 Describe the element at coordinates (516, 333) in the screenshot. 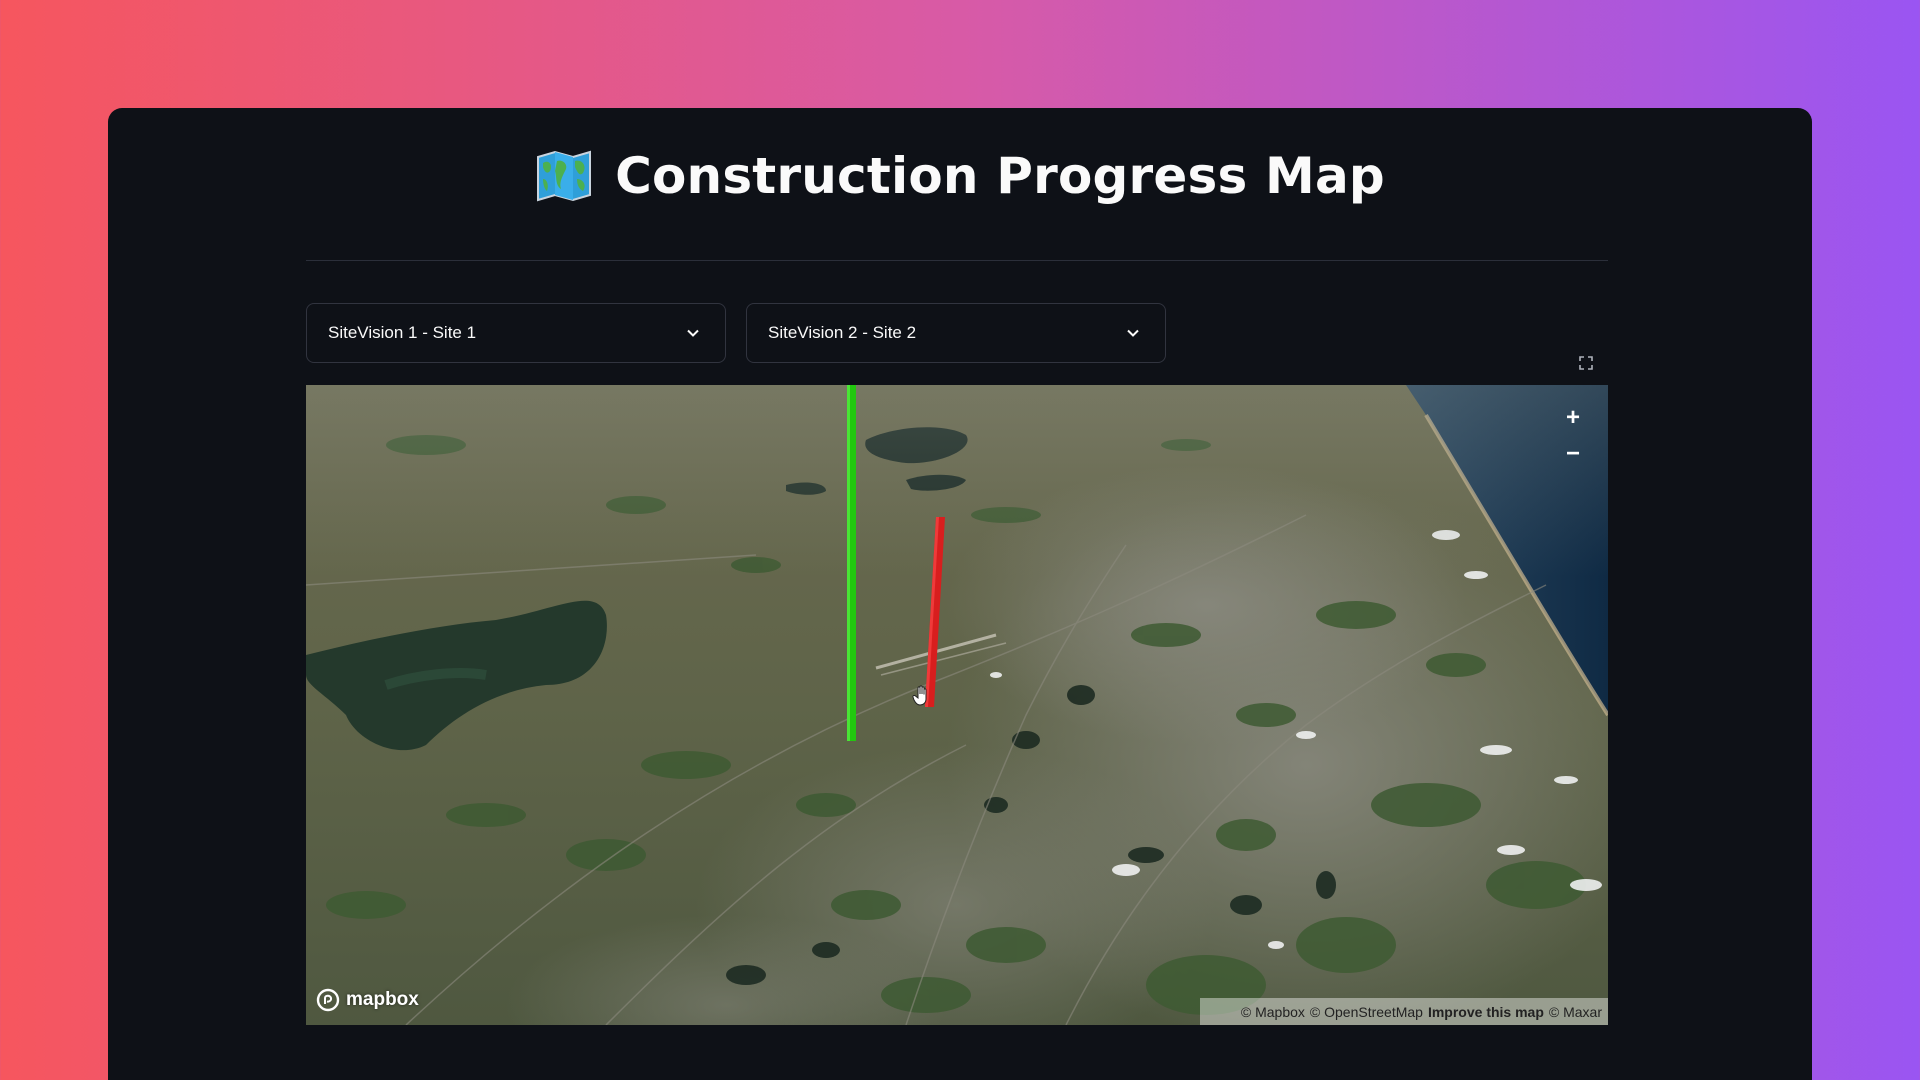

I see `site-1-select: SiteVision 1 - Site 1` at that location.